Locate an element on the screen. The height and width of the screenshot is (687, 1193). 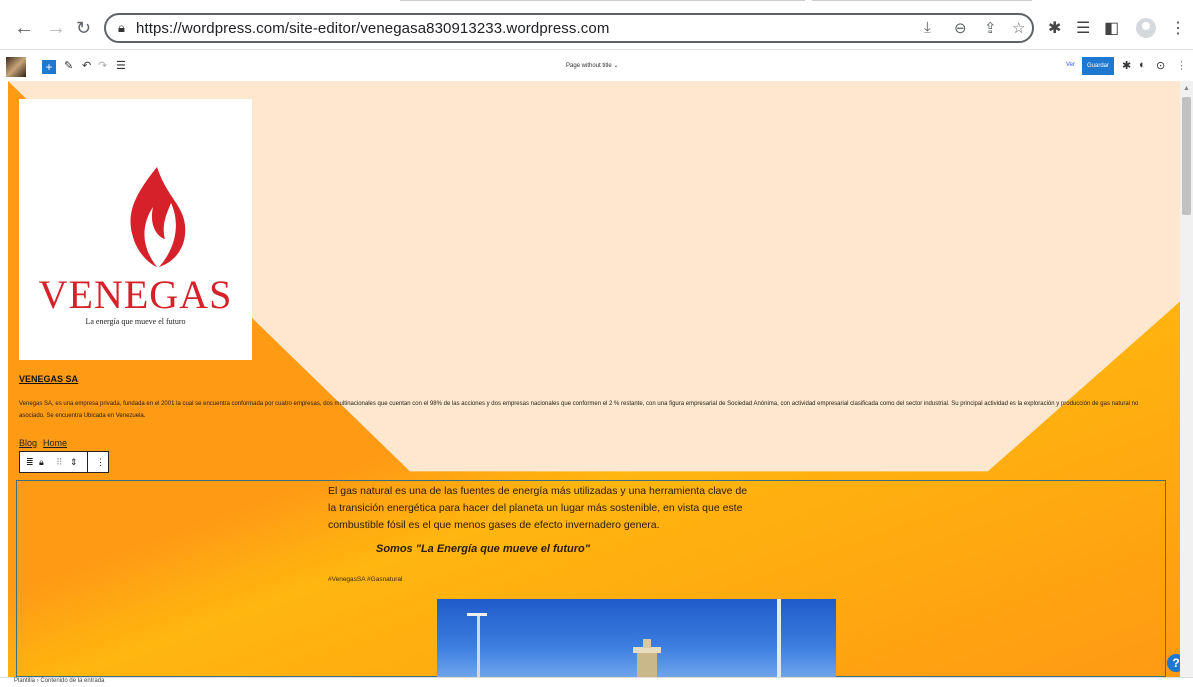
flame-icon is located at coordinates (158, 217).